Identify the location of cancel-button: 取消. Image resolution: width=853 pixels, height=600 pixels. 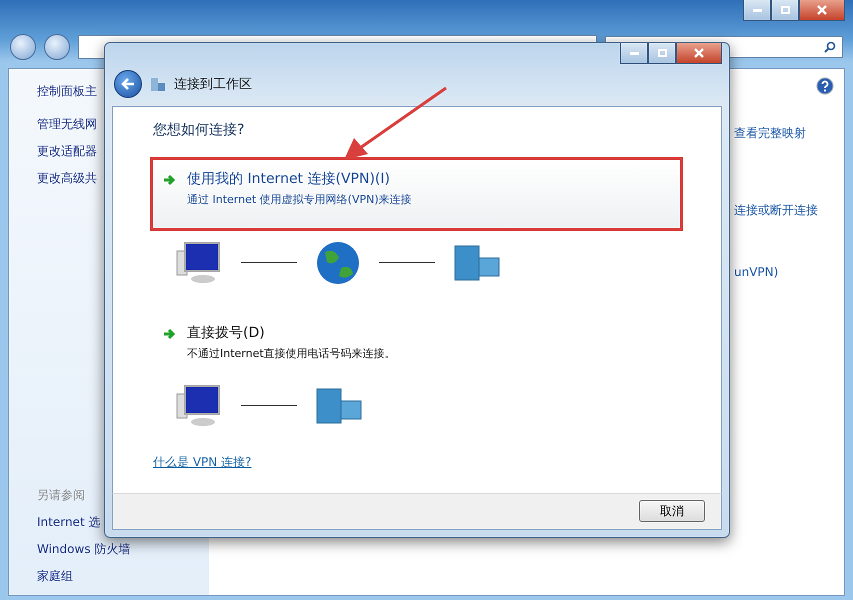
(672, 511).